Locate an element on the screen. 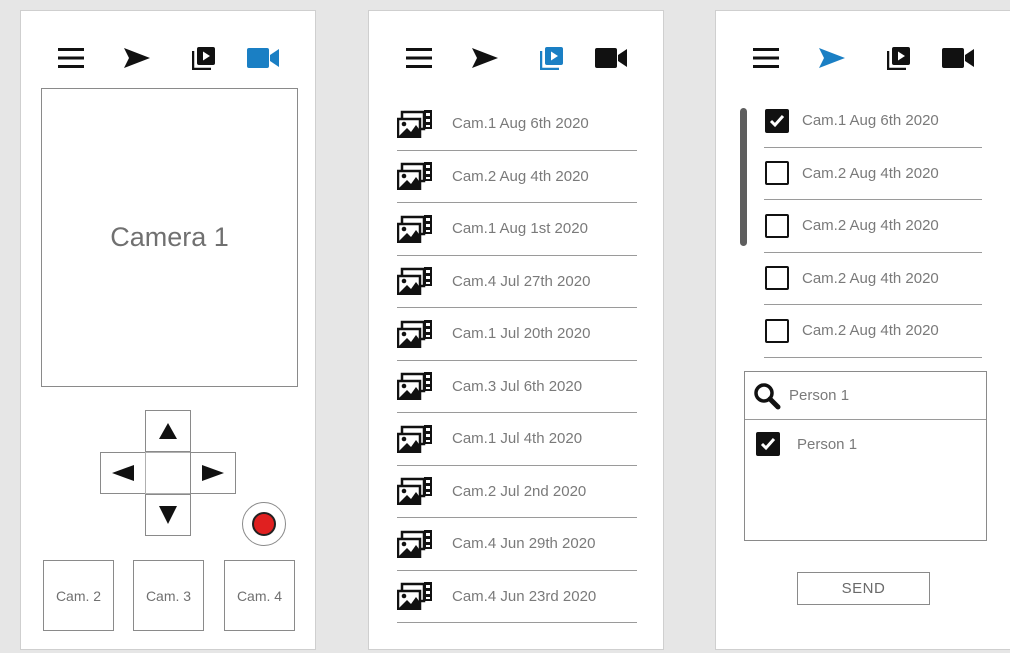 The height and width of the screenshot is (653, 1010). recording-label: Cam.3 Jul 6th 2020 is located at coordinates (517, 386).